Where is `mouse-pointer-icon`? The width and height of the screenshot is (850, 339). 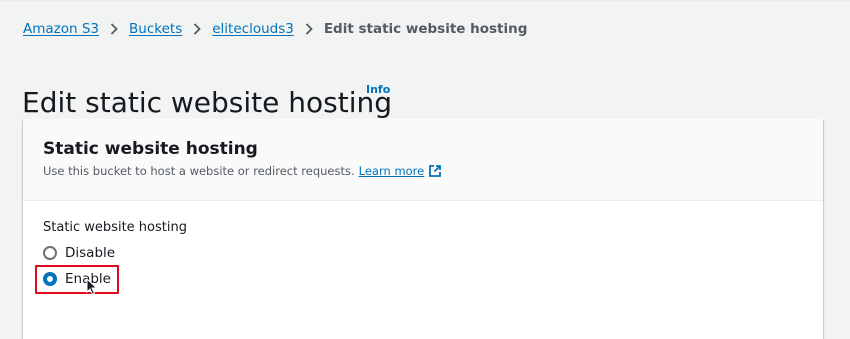 mouse-pointer-icon is located at coordinates (92, 288).